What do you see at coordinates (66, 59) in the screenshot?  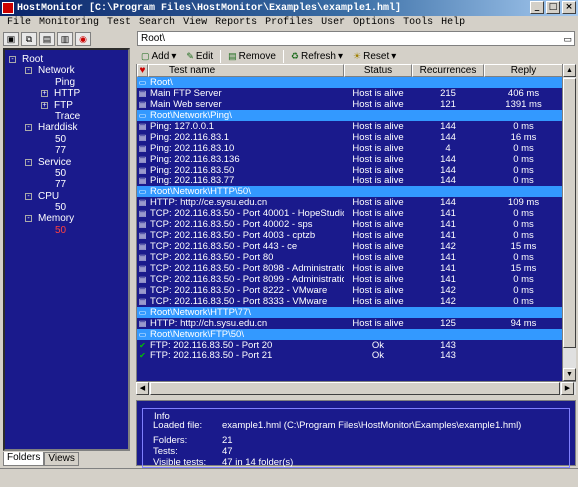 I see `tree-item: - Root` at bounding box center [66, 59].